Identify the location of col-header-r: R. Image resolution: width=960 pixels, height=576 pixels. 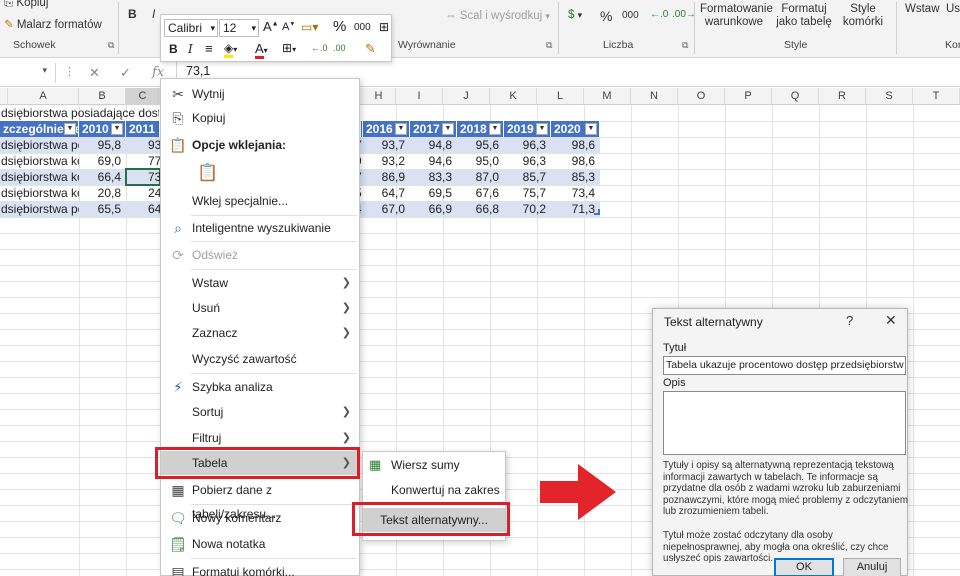
(842, 96).